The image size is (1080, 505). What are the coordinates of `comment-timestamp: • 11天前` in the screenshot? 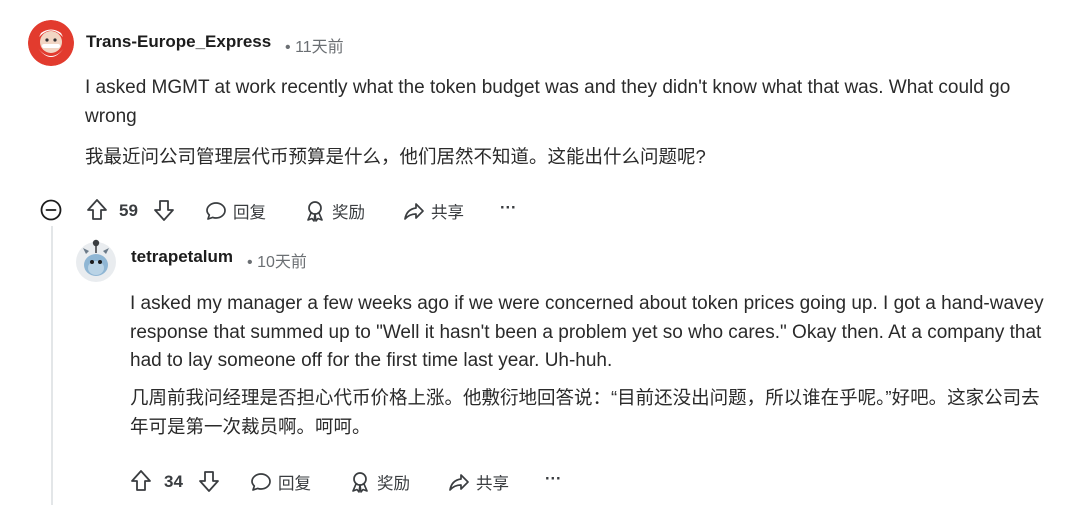 It's located at (314, 45).